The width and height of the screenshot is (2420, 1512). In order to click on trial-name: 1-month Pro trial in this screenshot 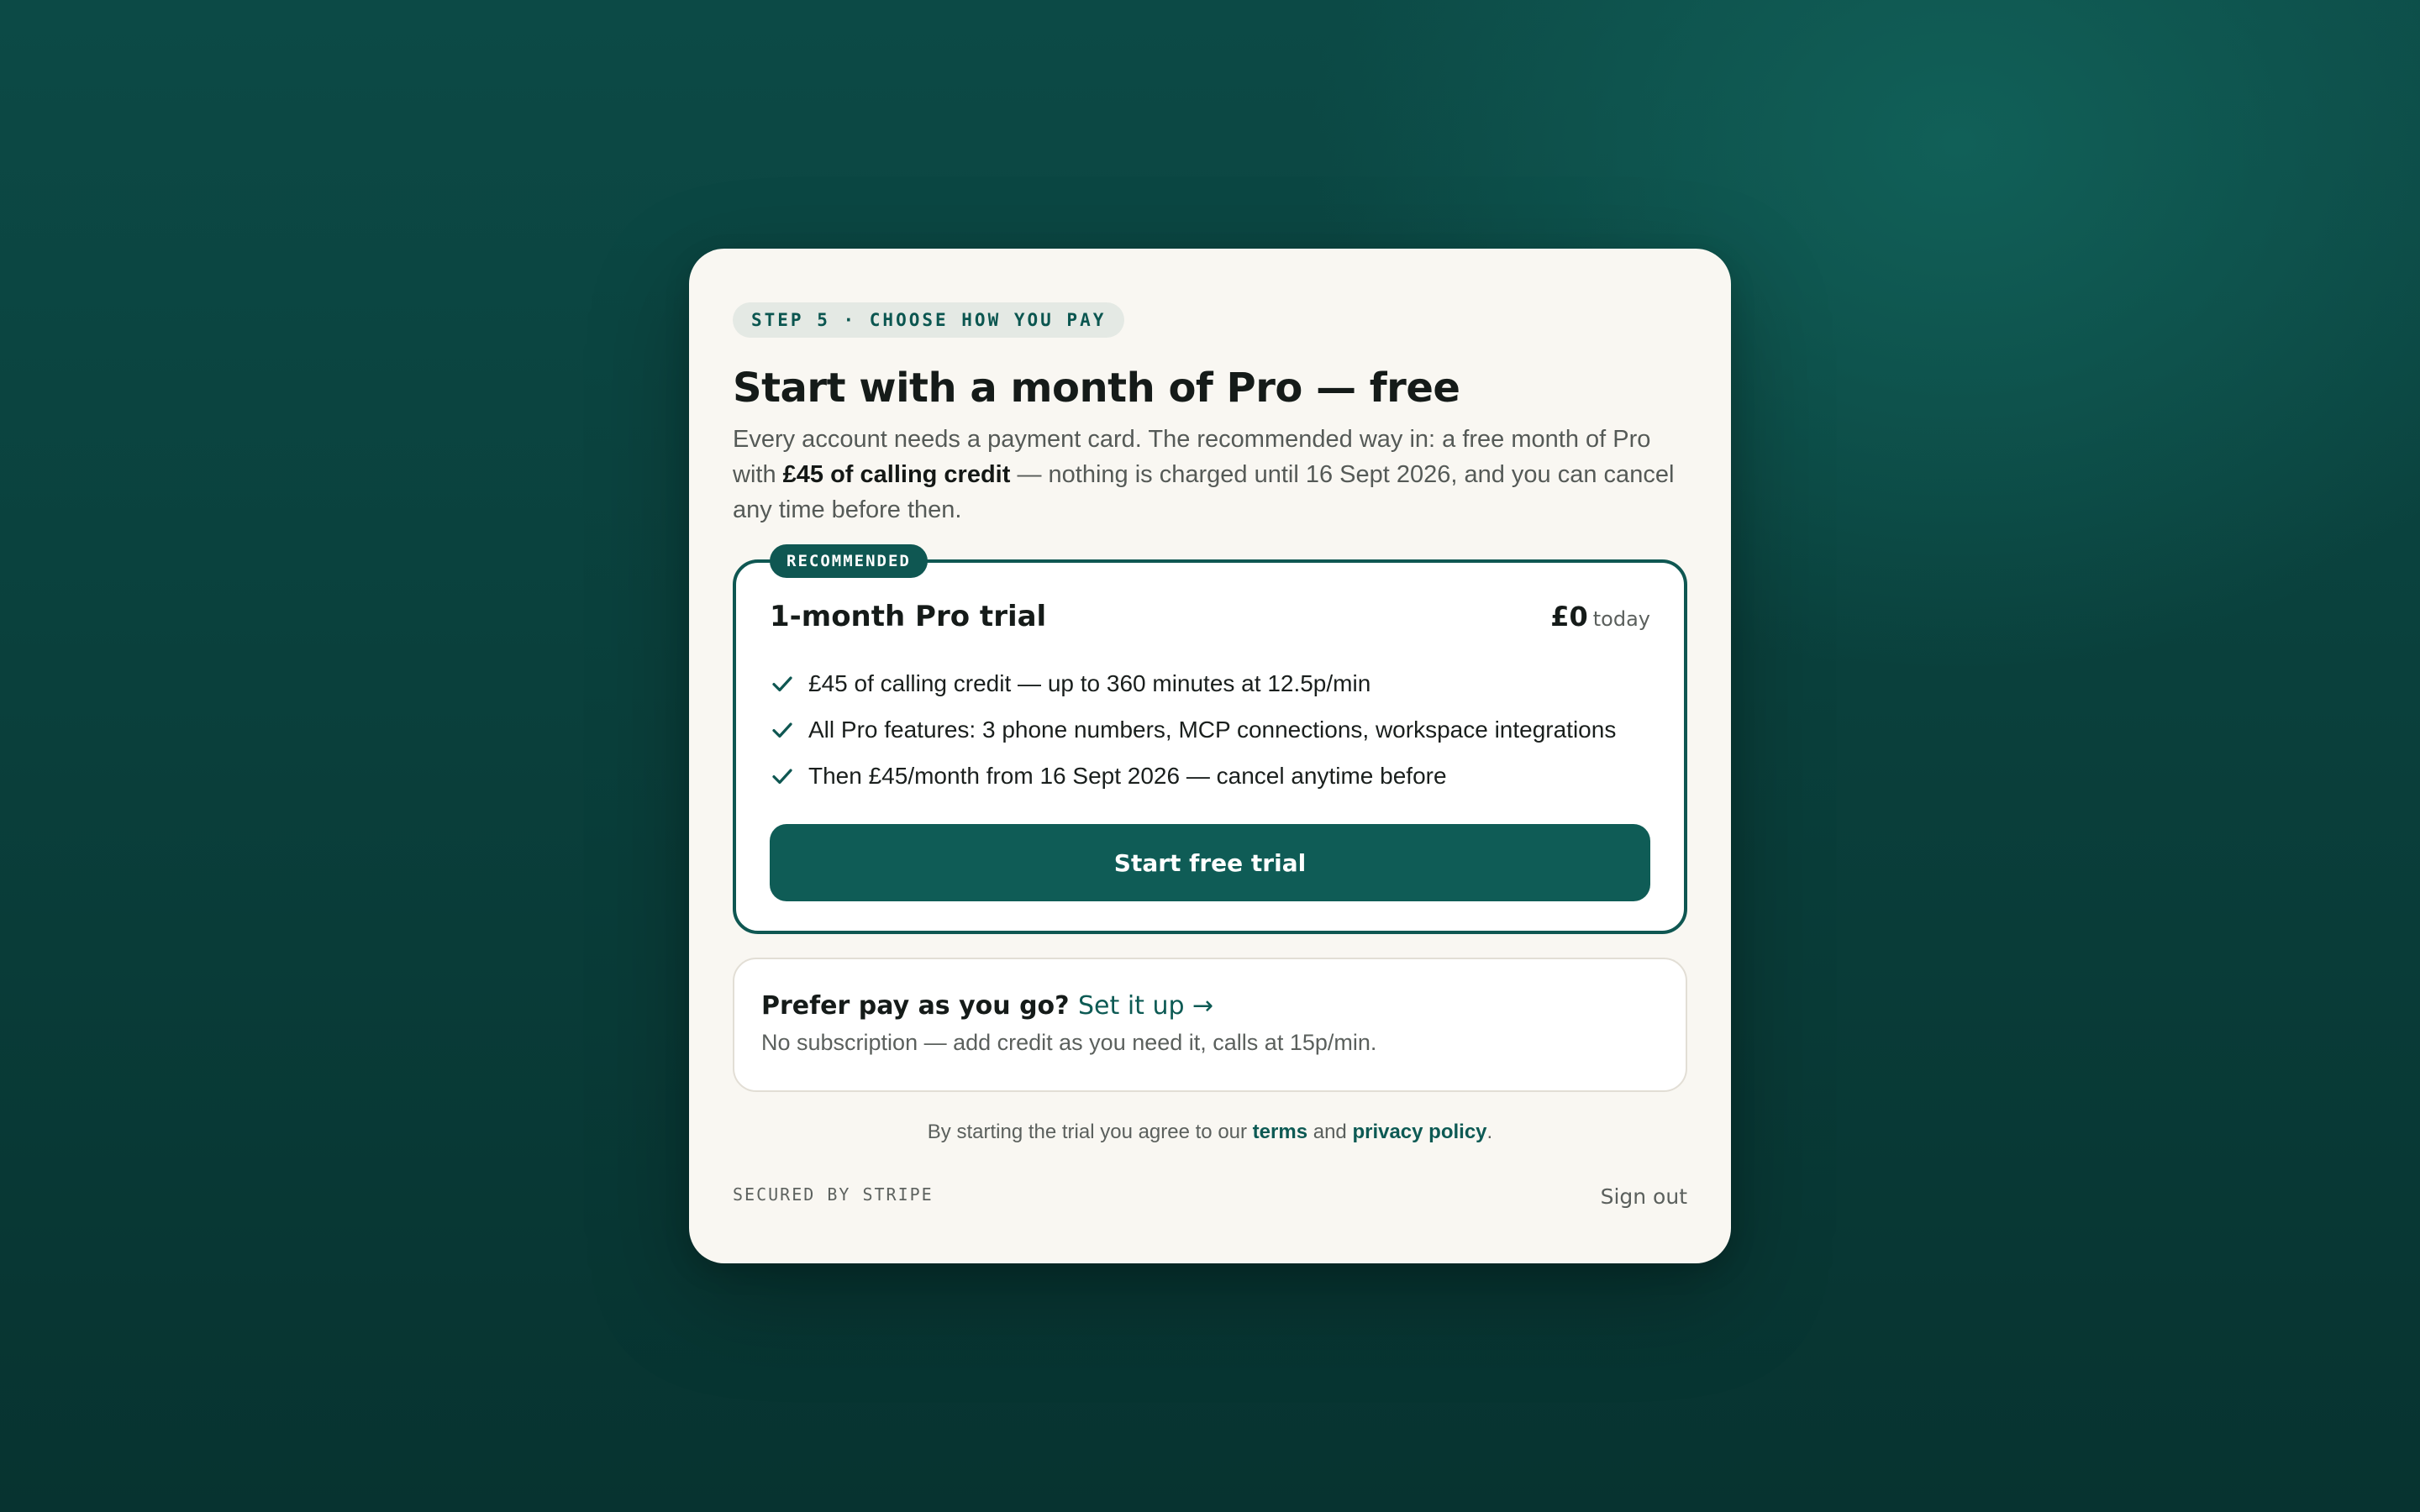, I will do `click(908, 616)`.